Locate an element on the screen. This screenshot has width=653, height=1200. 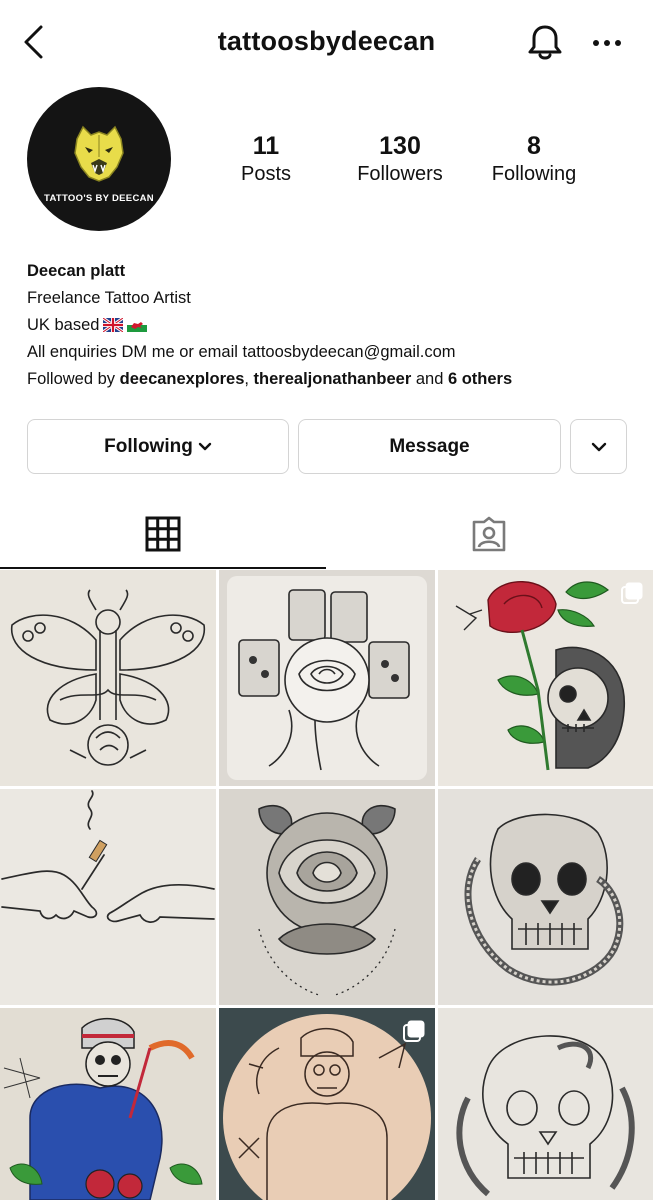
following-button-label: Following is located at coordinates (148, 446).